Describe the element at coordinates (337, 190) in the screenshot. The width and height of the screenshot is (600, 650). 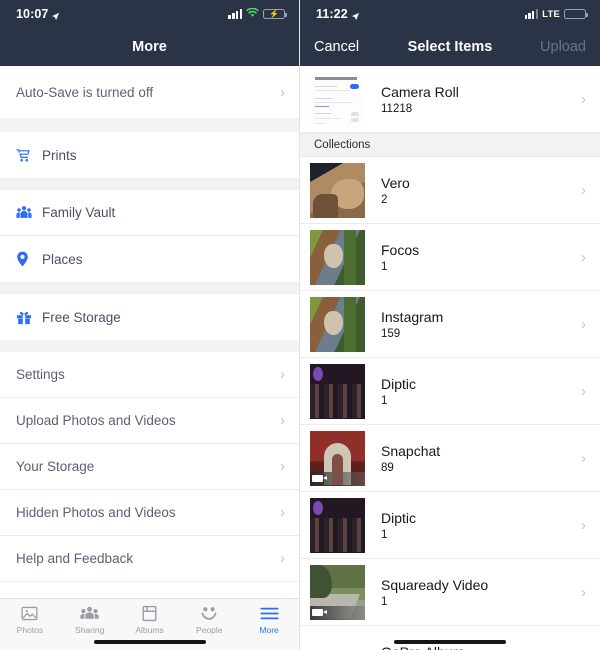
I see `dog-photo-thumbnail` at that location.